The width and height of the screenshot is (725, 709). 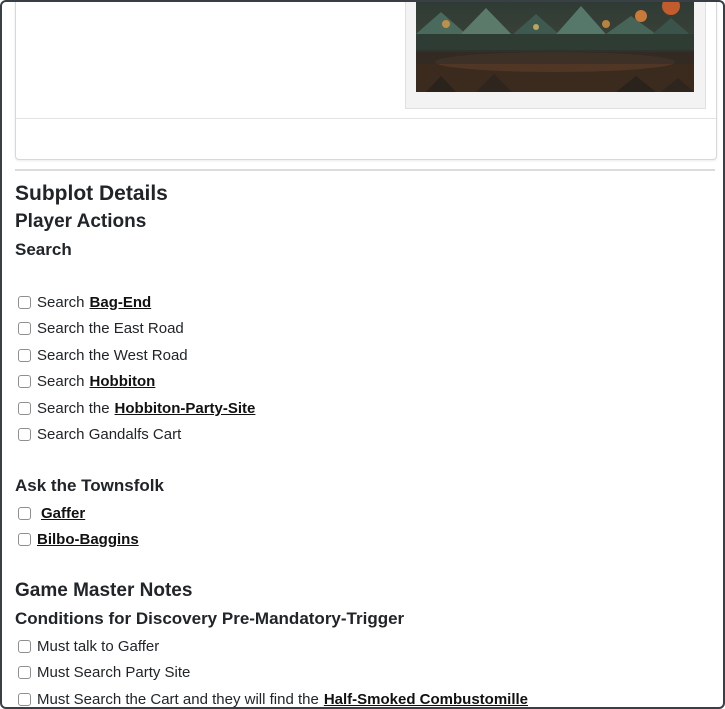 I want to click on condition-item-text: Must Search Party Site, so click(x=114, y=673).